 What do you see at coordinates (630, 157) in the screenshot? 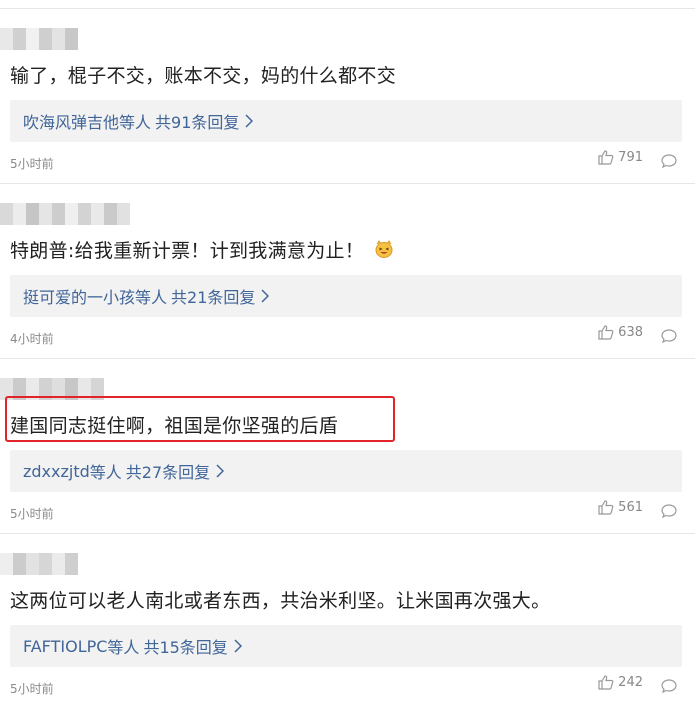
I see `like-count: 791` at bounding box center [630, 157].